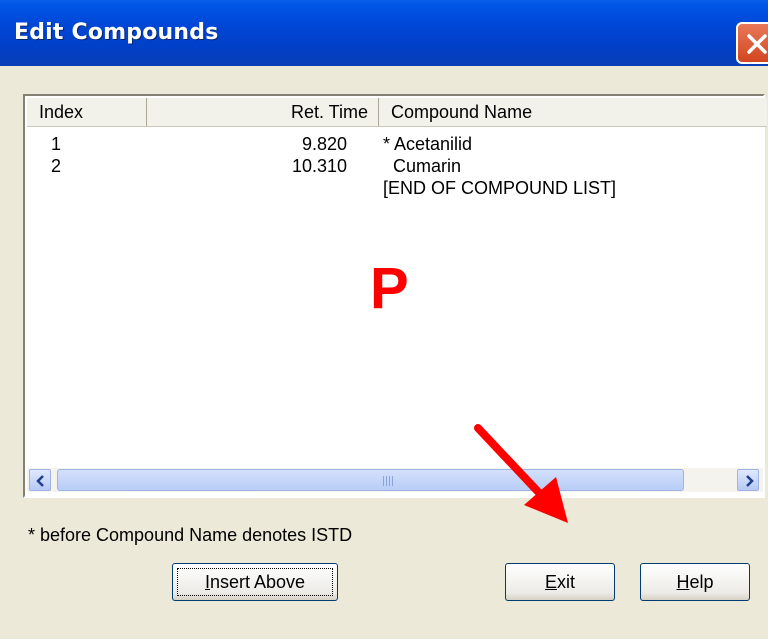 This screenshot has height=639, width=768. I want to click on list-item: 1 9.820 * Acetanilid, so click(377, 144).